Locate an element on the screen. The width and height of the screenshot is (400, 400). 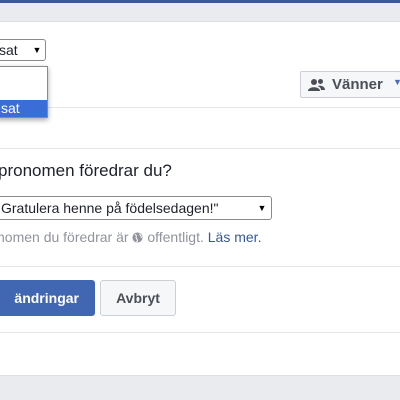
pronoun-info-text: nomen du föredrar är is located at coordinates (64, 237).